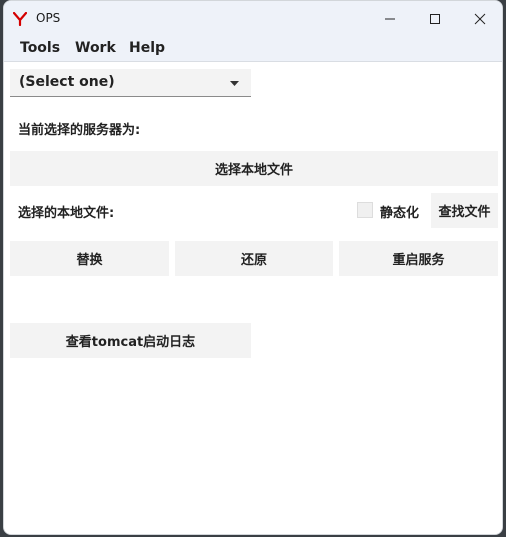  I want to click on minimize-button, so click(390, 19).